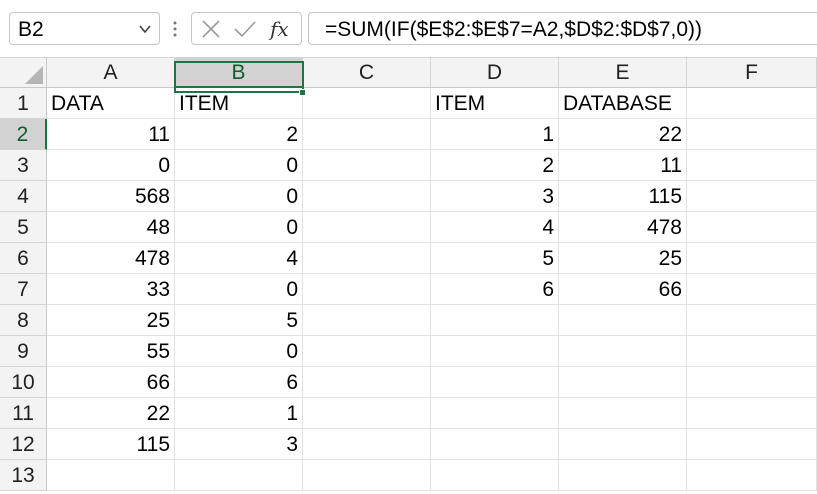 This screenshot has width=817, height=494. Describe the element at coordinates (23, 382) in the screenshot. I see `row-header-10: 10` at that location.